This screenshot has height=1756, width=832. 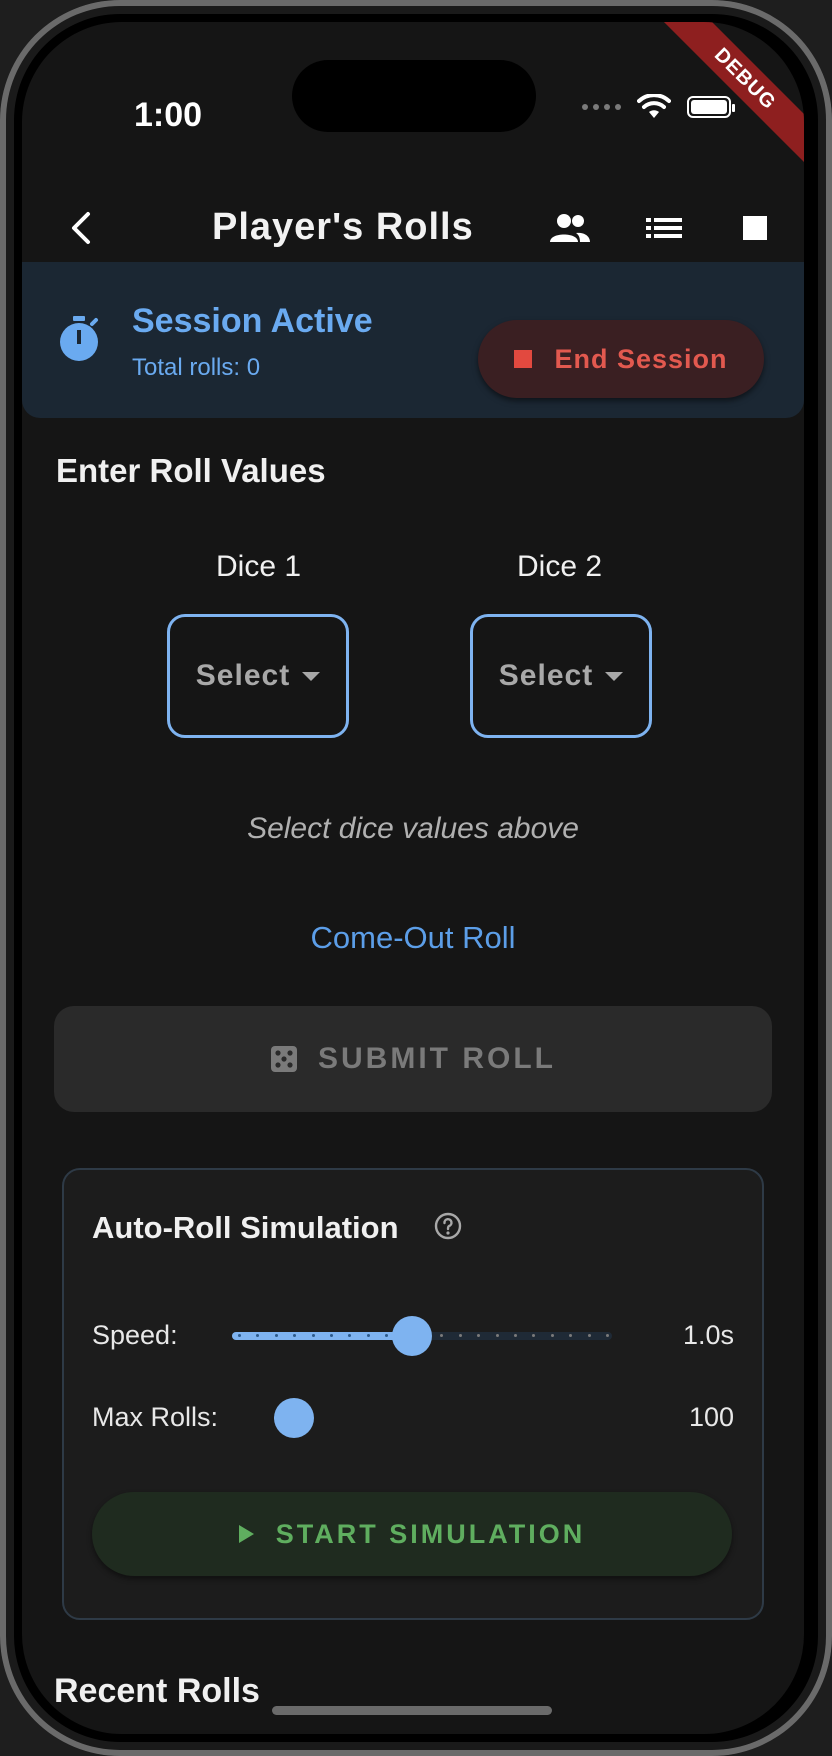 I want to click on recent-rolls-heading: Recent Rolls, so click(x=157, y=1691).